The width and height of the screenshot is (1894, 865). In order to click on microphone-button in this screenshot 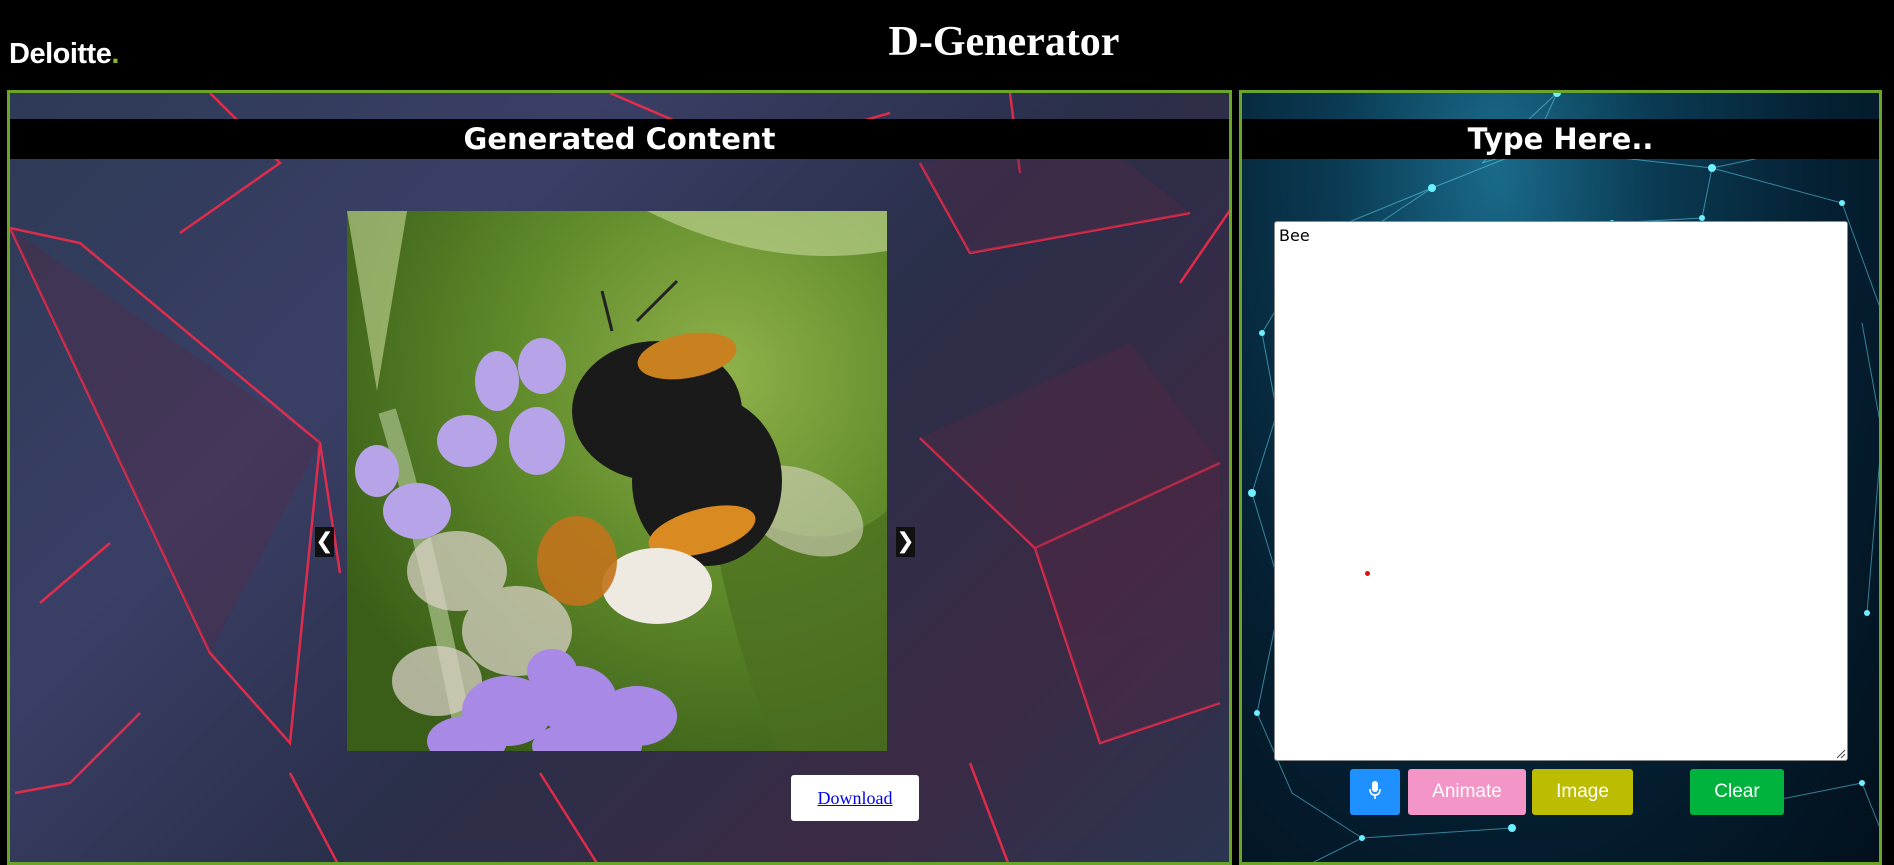, I will do `click(1375, 792)`.